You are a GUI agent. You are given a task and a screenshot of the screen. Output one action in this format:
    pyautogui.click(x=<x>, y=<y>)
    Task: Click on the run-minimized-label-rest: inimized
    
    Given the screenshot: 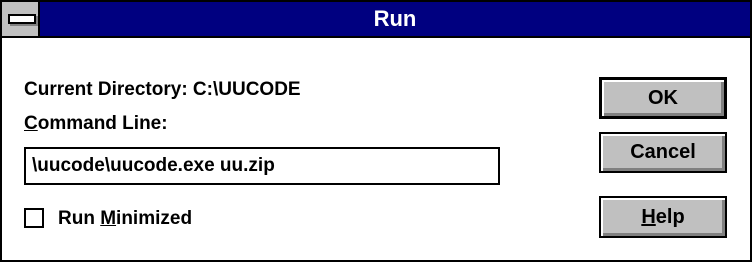 What is the action you would take?
    pyautogui.click(x=154, y=218)
    